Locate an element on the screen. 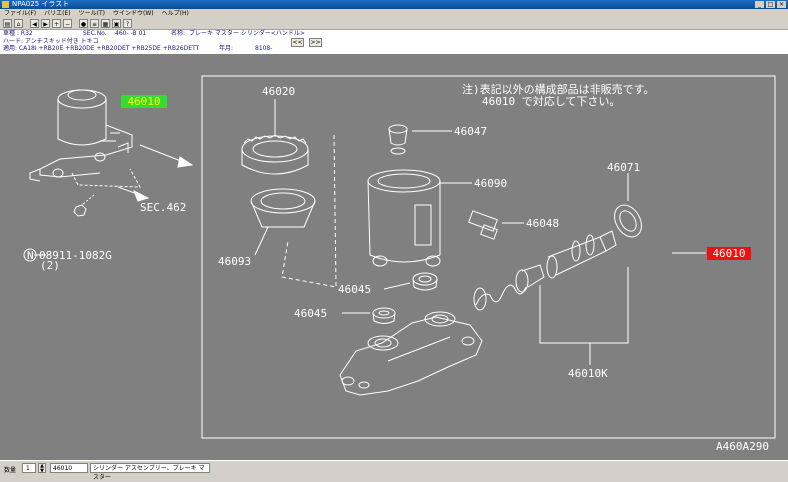 This screenshot has height=482, width=788. fit-icon: ● is located at coordinates (83, 23).